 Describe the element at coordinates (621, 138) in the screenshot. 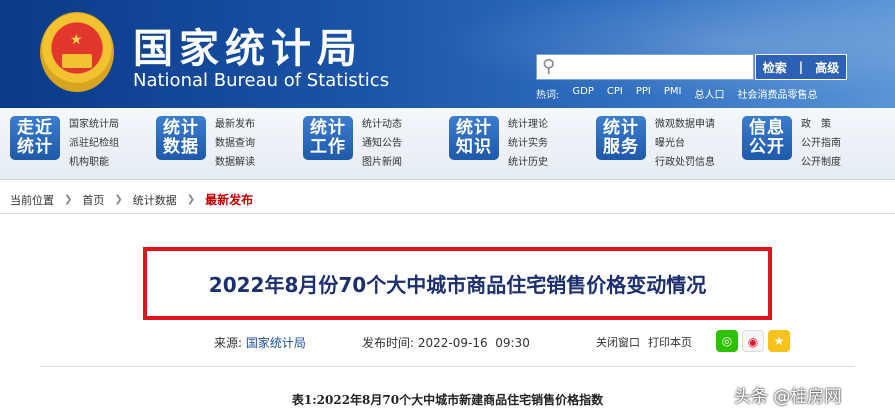

I see `nav-badge-service: 统计 服务` at that location.